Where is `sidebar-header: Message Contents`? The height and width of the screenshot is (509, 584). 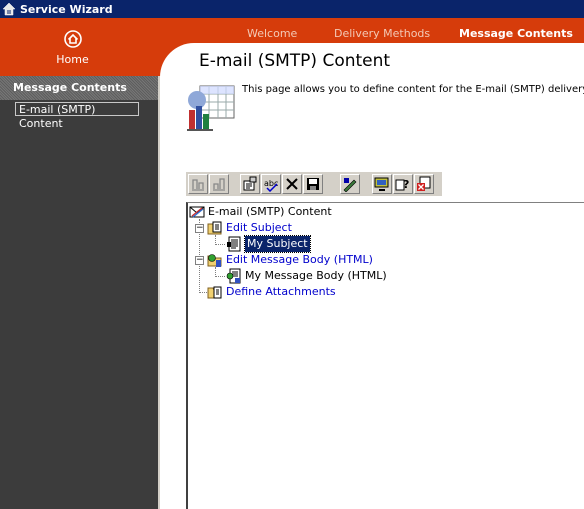
sidebar-header: Message Contents is located at coordinates (79, 88).